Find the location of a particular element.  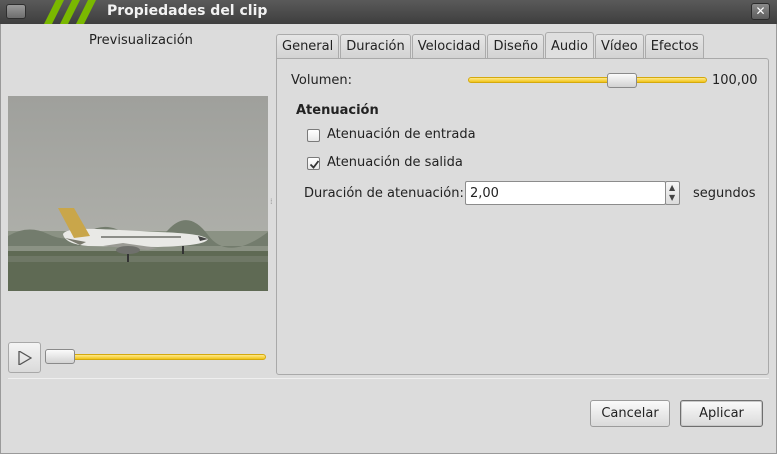

fade-duration-label: Duración de atenuación: is located at coordinates (384, 193).